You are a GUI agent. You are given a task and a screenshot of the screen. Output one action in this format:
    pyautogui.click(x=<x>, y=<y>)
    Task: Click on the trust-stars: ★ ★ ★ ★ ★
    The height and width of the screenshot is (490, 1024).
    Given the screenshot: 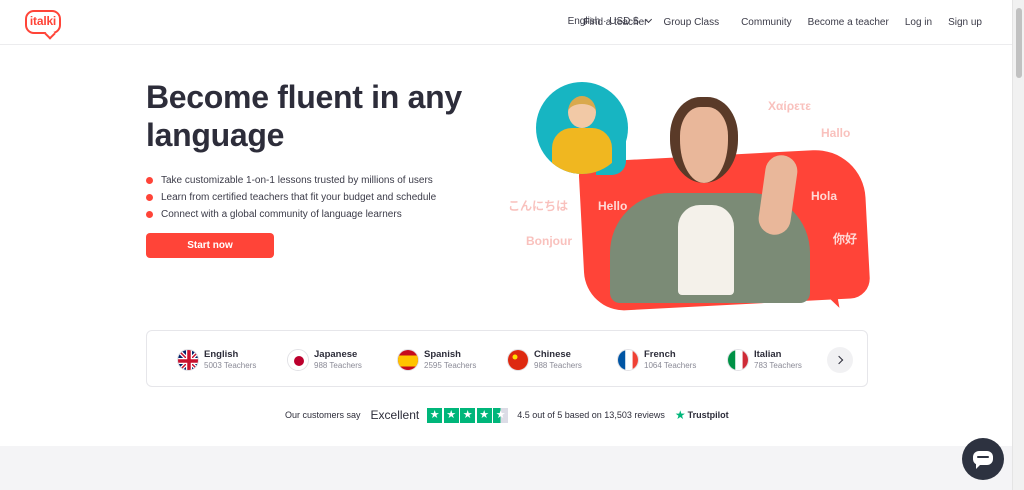 What is the action you would take?
    pyautogui.click(x=468, y=415)
    